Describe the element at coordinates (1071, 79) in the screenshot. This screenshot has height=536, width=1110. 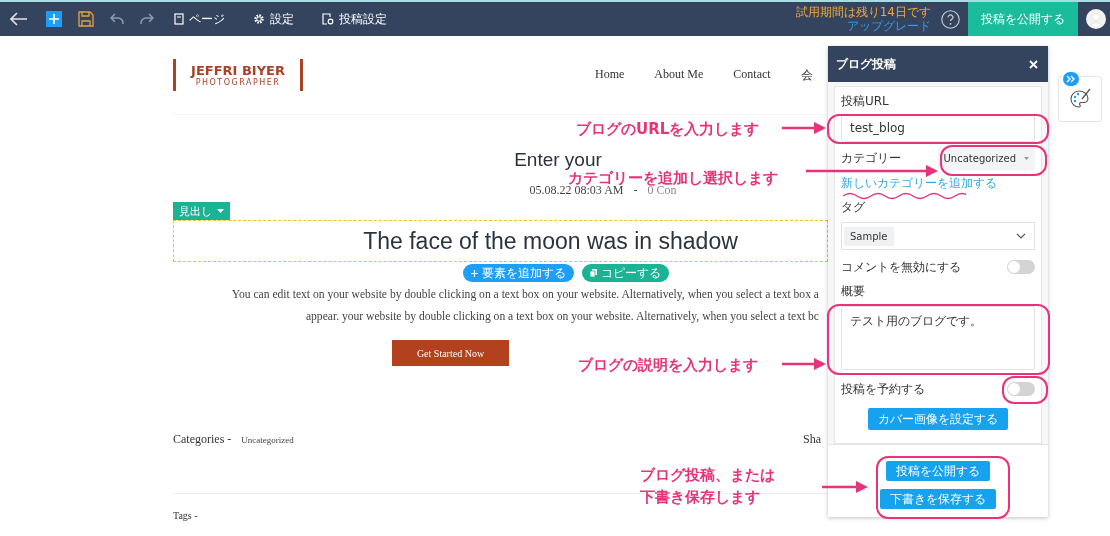
I see `double-chevron-icon` at that location.